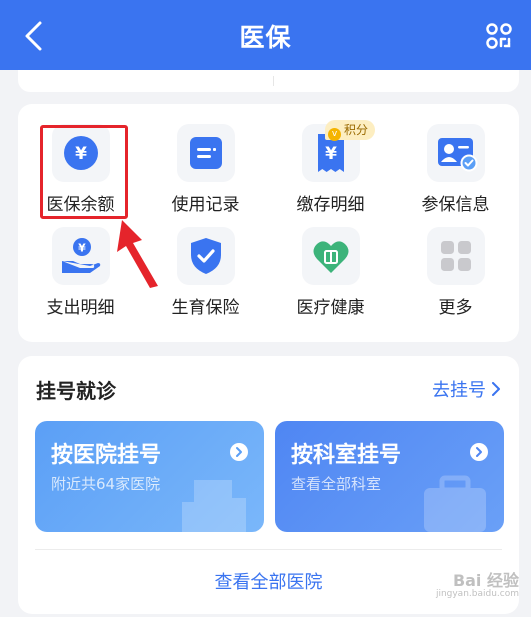  What do you see at coordinates (273, 81) in the screenshot?
I see `strip-divider` at bounding box center [273, 81].